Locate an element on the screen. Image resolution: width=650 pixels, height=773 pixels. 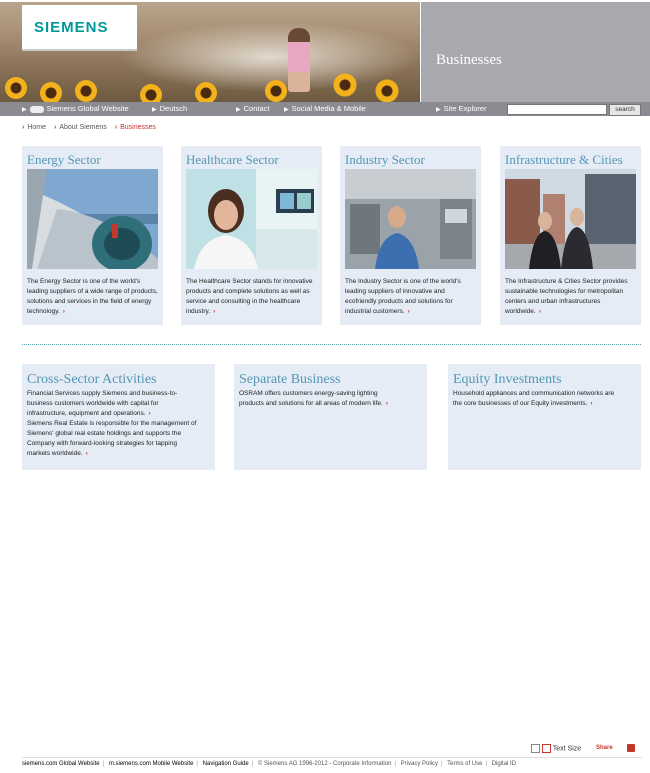
footer-link-global: siemens.com Global Website is located at coordinates (61, 764).